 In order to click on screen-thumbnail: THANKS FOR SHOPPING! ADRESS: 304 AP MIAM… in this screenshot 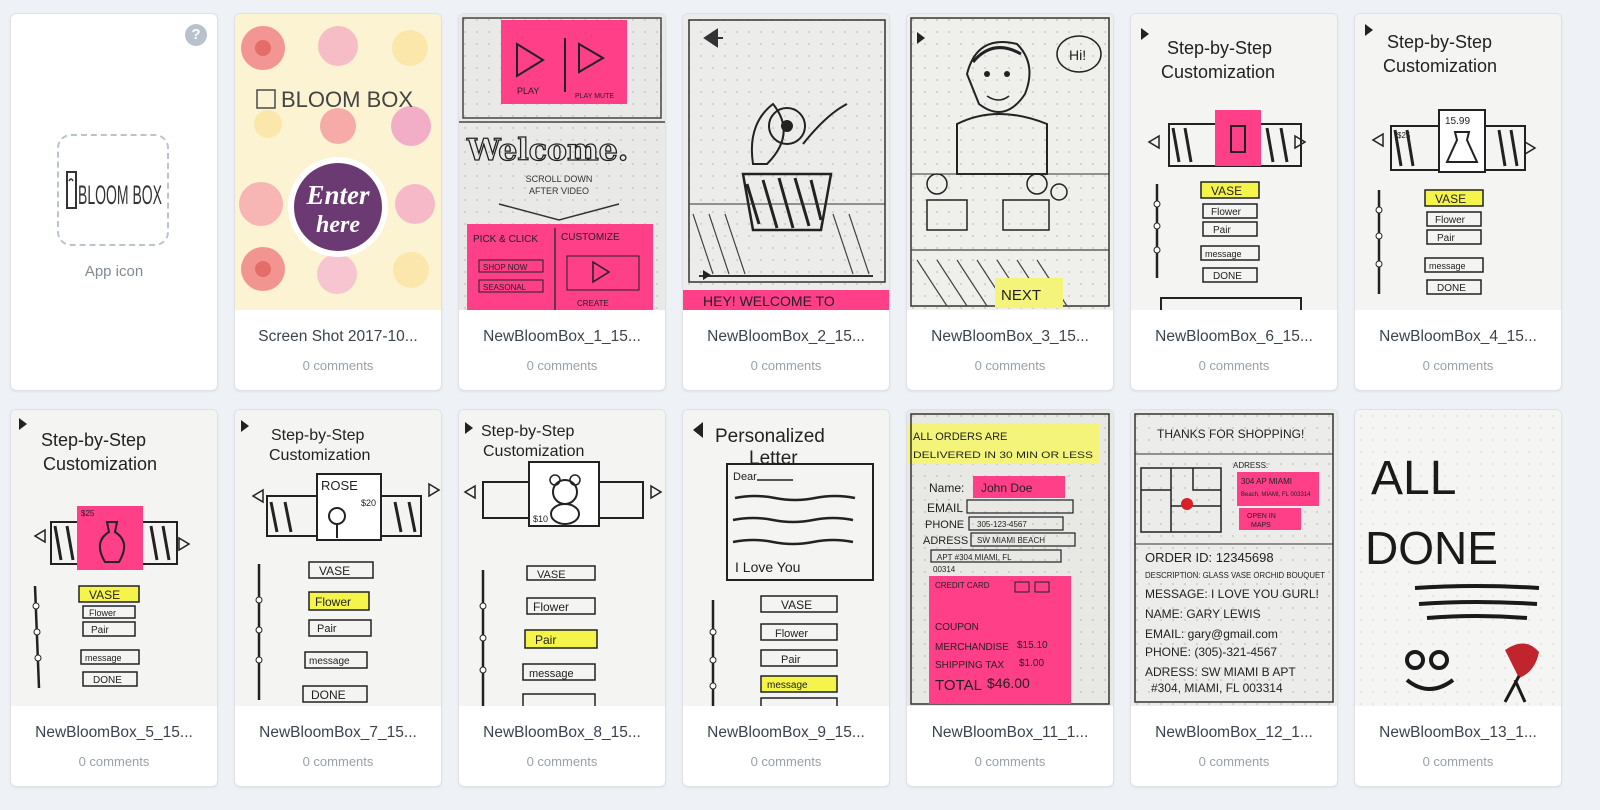, I will do `click(1234, 558)`.